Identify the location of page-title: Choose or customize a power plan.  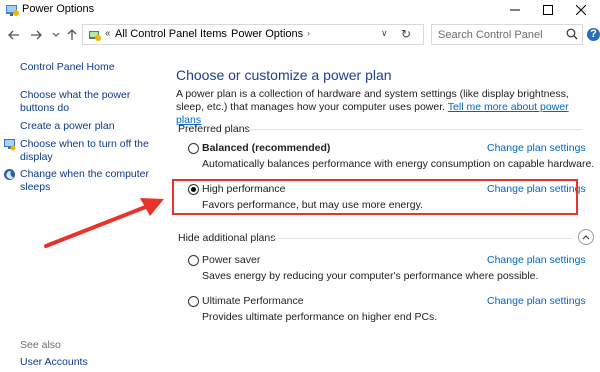
(284, 75).